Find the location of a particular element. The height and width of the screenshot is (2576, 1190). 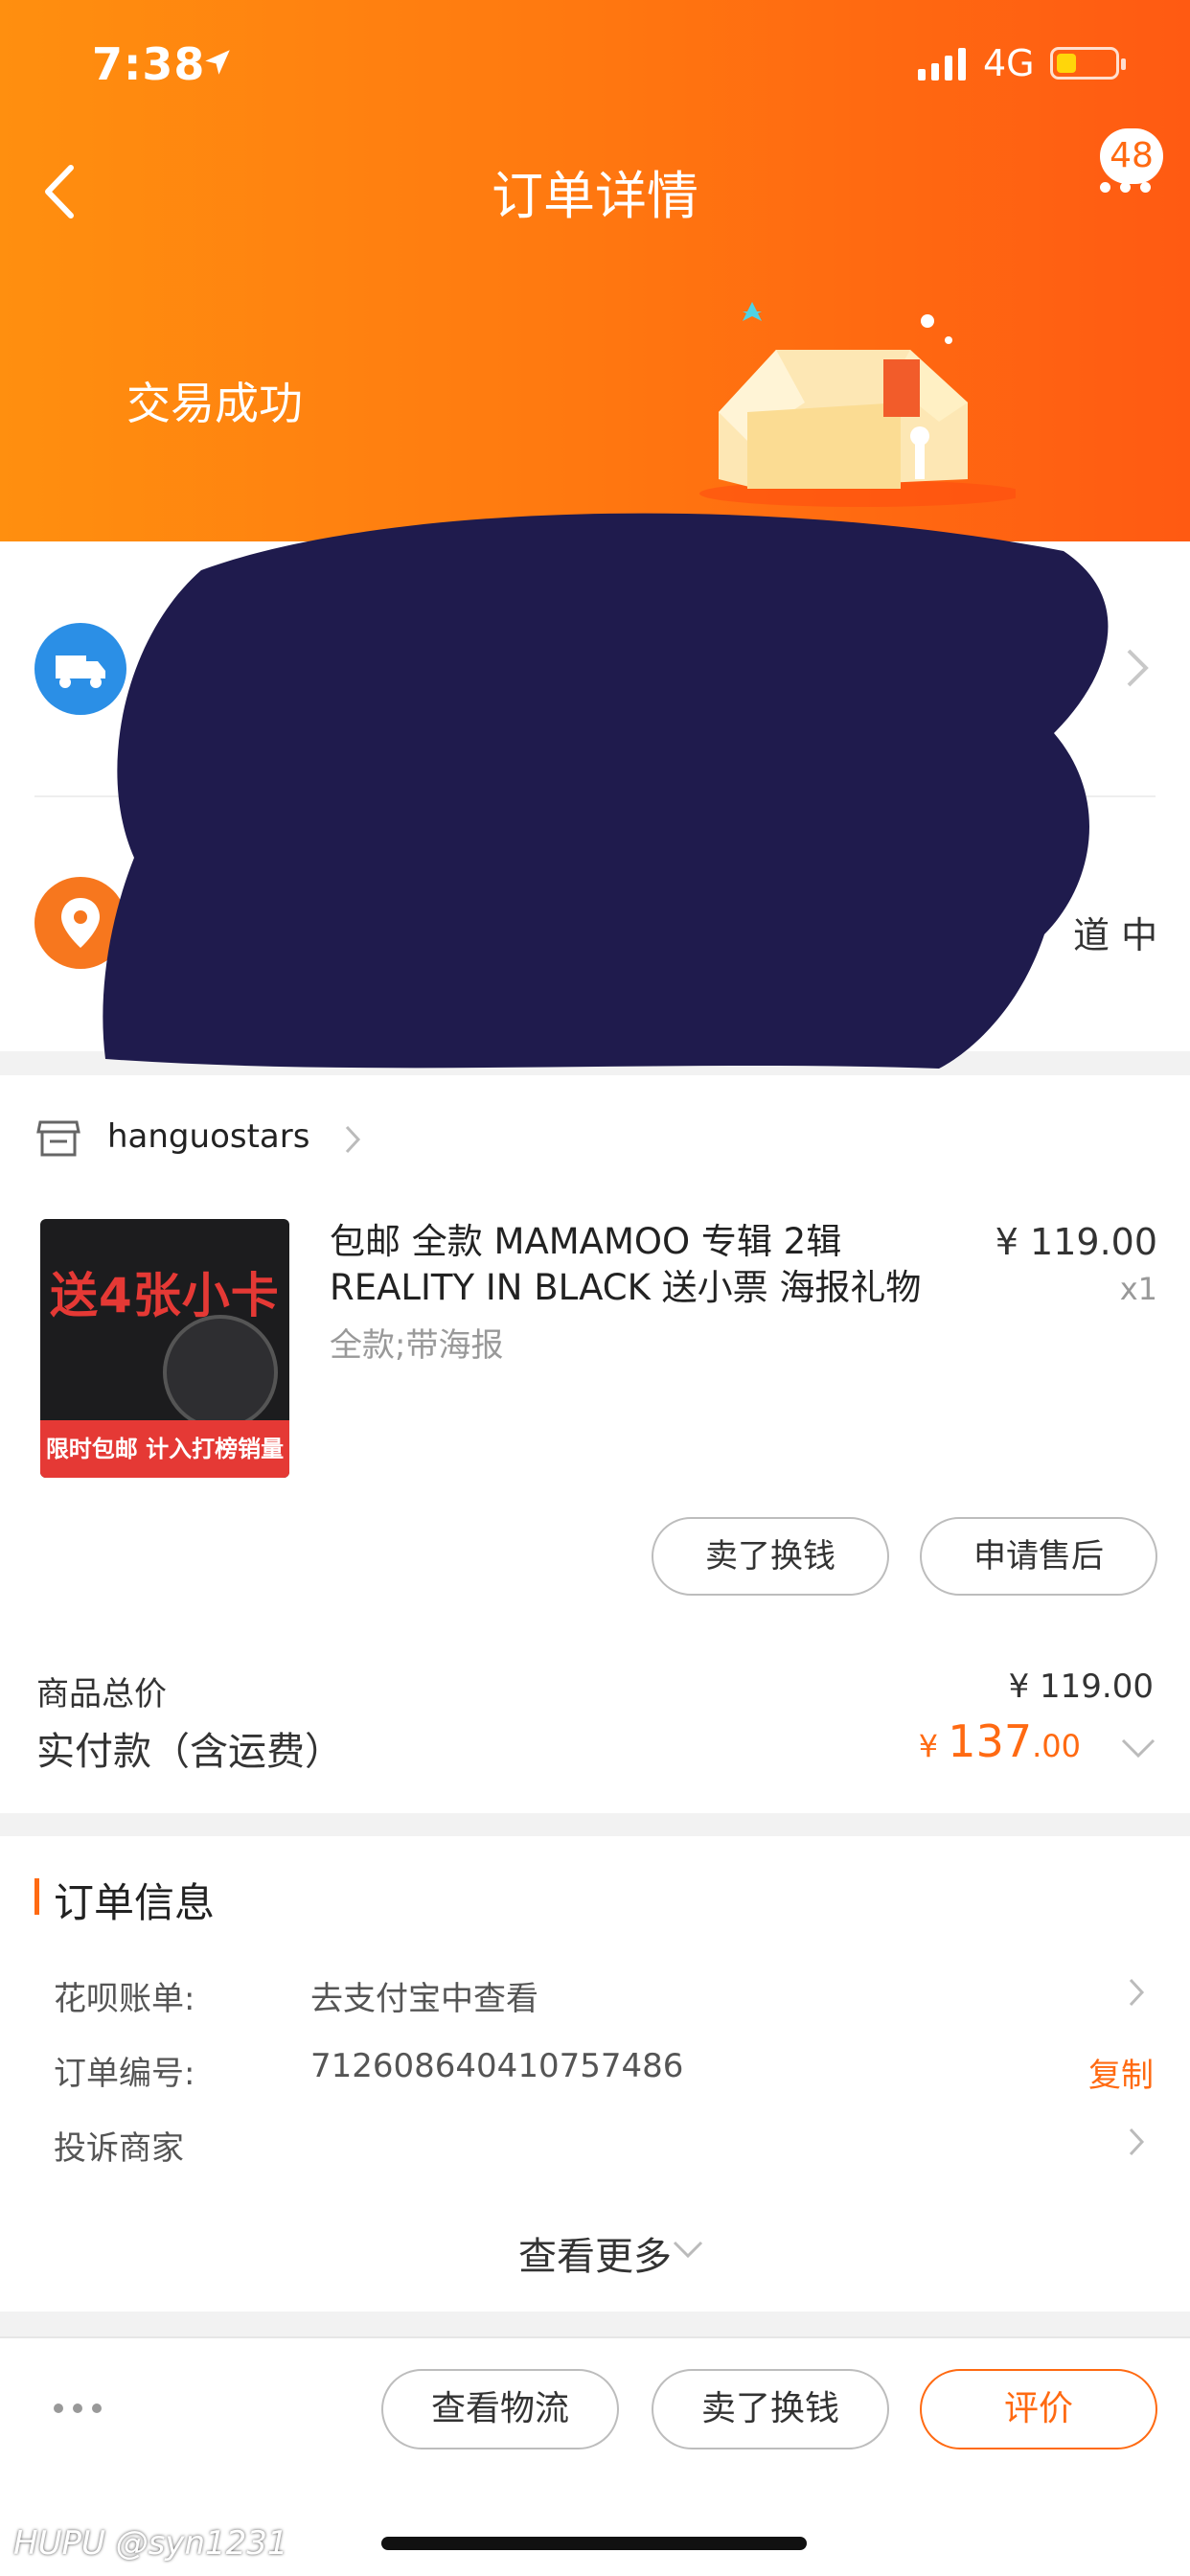

page-title: 订单详情 is located at coordinates (595, 196).